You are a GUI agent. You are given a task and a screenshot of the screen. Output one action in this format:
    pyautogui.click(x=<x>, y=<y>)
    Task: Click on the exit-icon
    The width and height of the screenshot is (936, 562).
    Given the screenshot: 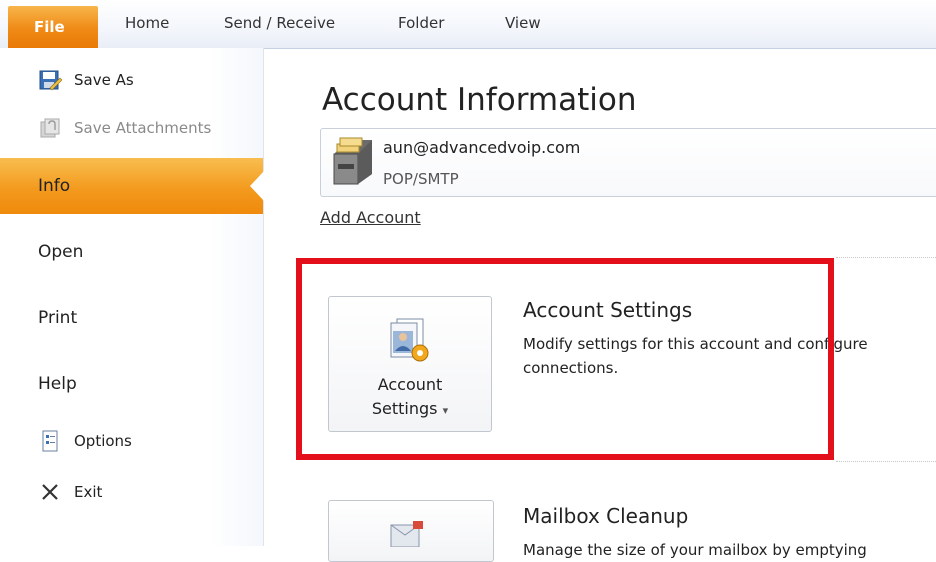 What is the action you would take?
    pyautogui.click(x=50, y=492)
    